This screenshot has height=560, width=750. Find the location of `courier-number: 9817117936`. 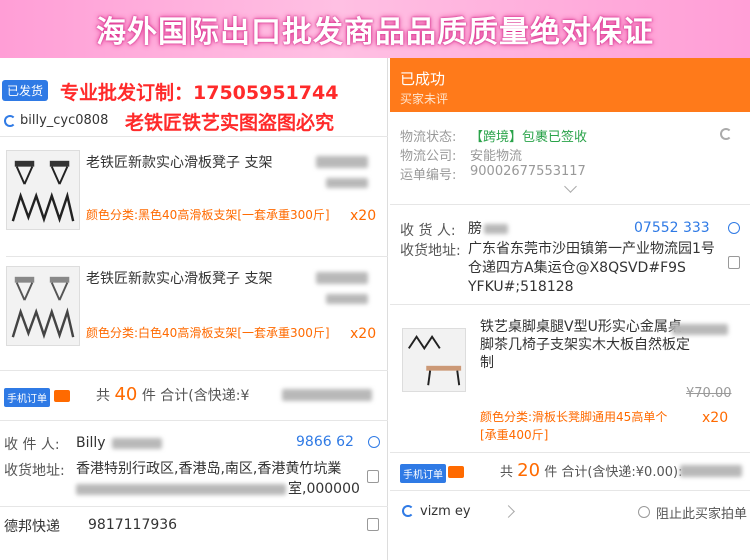

courier-number: 9817117936 is located at coordinates (132, 525).